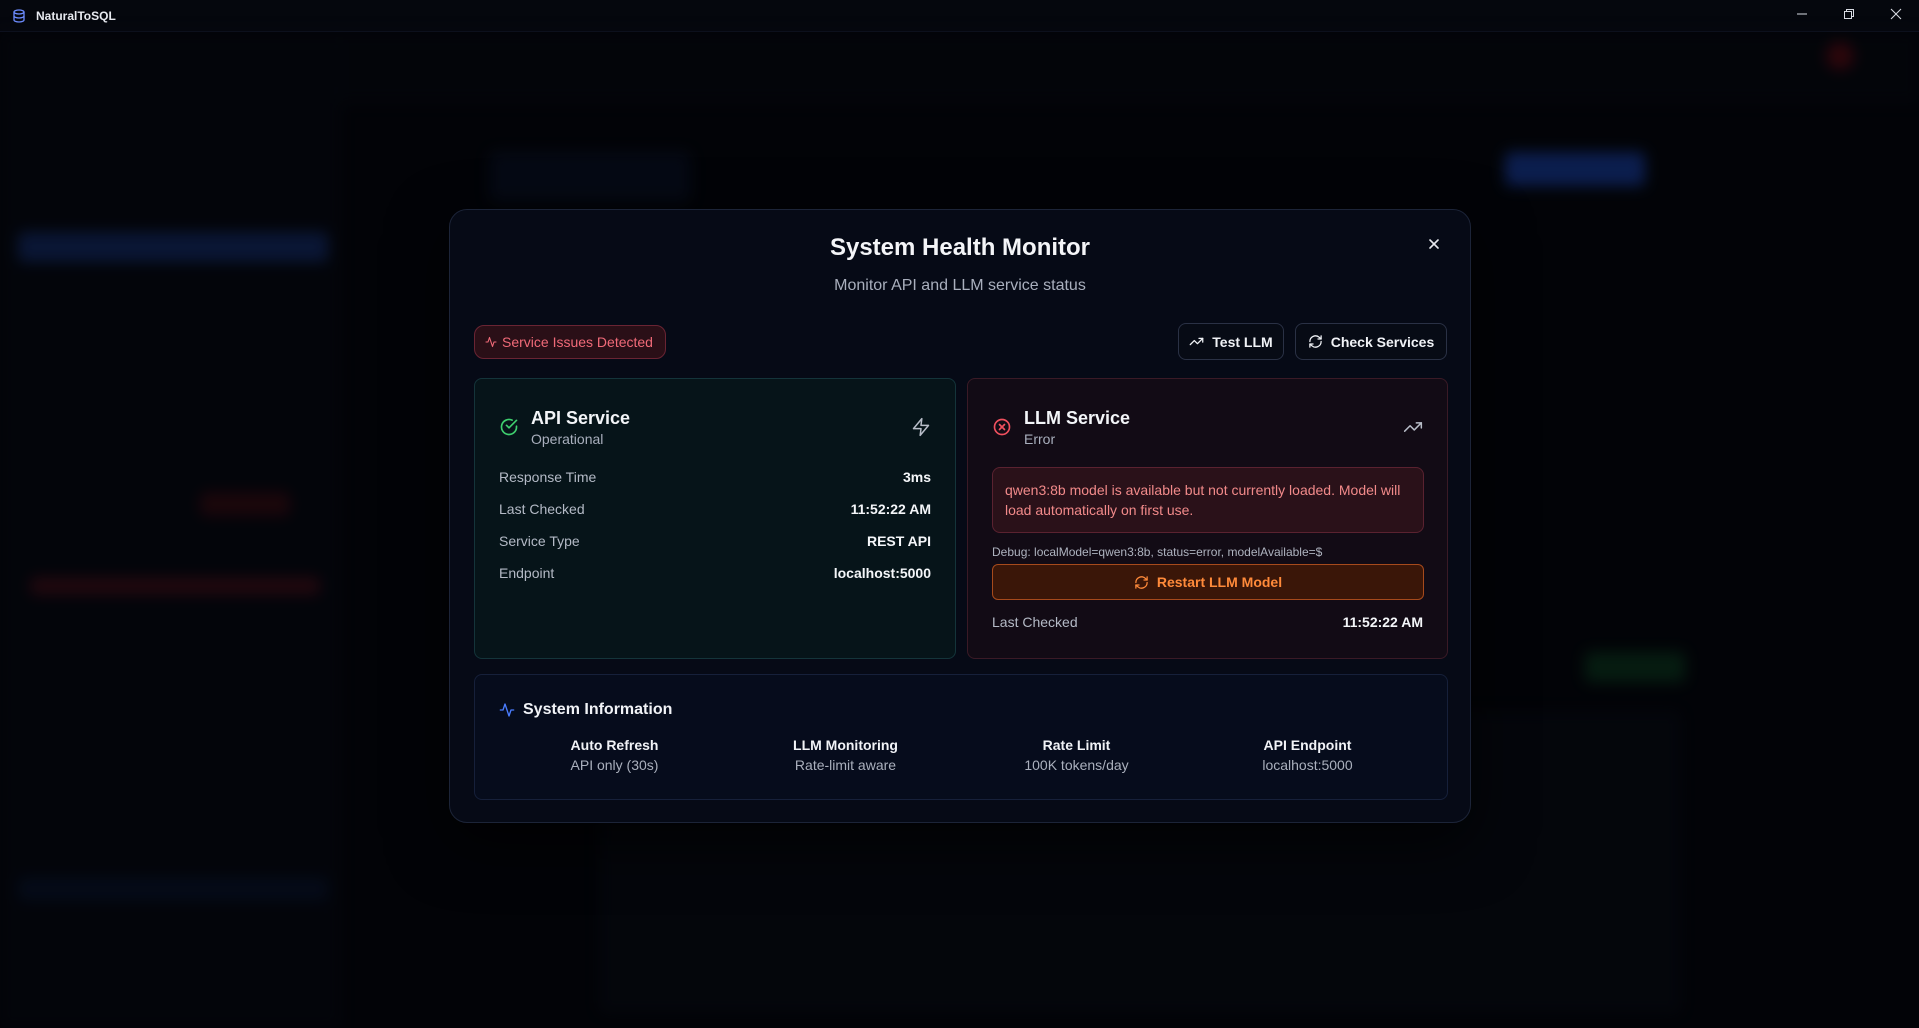 The height and width of the screenshot is (1028, 1919). What do you see at coordinates (598, 709) in the screenshot?
I see `system-information-title: System Information` at bounding box center [598, 709].